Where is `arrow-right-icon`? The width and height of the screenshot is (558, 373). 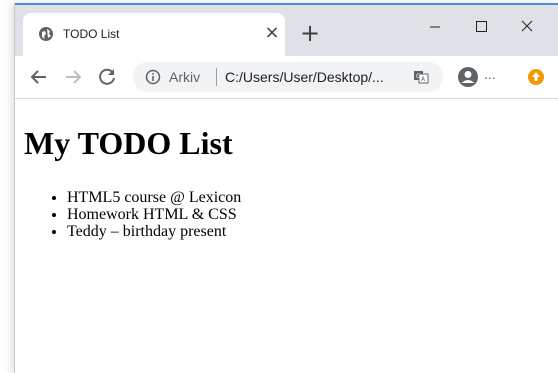
arrow-right-icon is located at coordinates (74, 77).